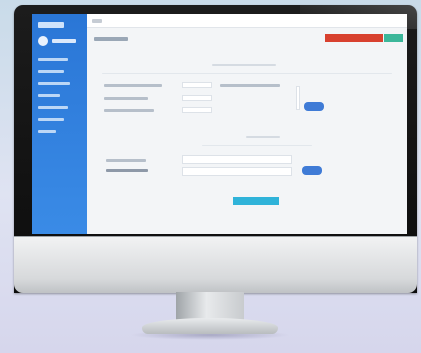  Describe the element at coordinates (354, 38) in the screenshot. I see `primary-action-button` at that location.